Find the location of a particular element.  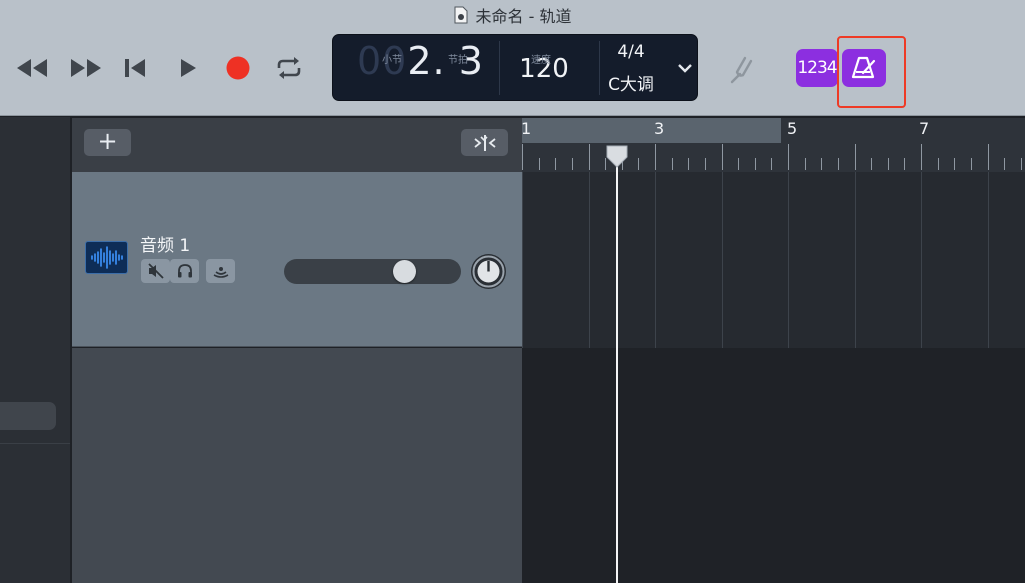

mute-button is located at coordinates (155, 271).